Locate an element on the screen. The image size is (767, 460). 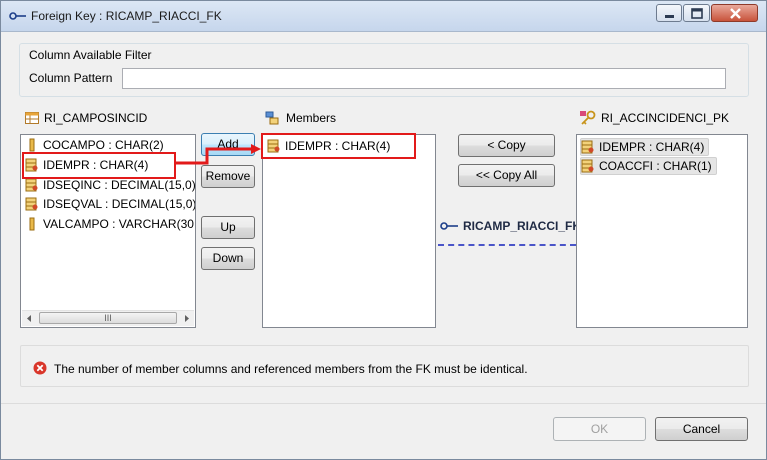
move-arrow is located at coordinates (218, 154).